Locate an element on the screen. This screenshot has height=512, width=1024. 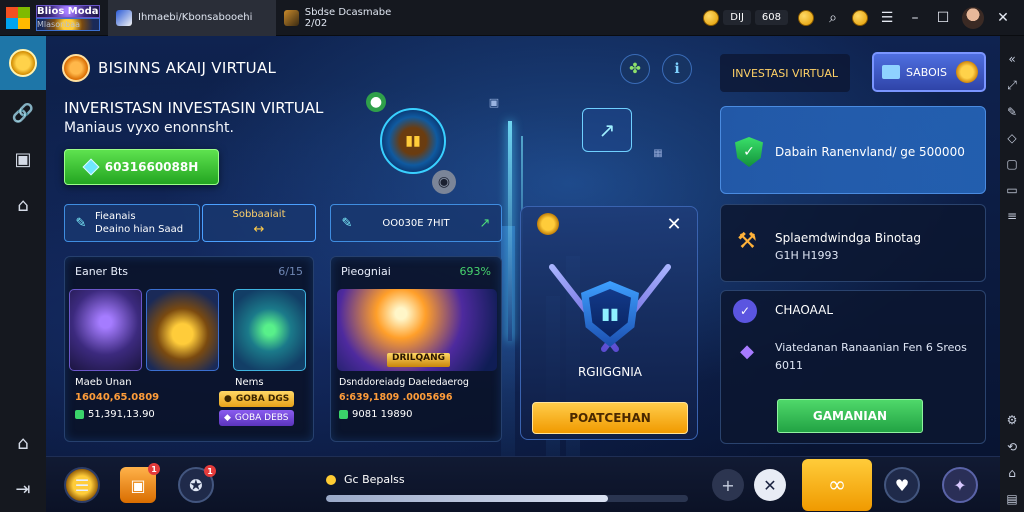
home-icon: ⌂ is located at coordinates (23, 443).